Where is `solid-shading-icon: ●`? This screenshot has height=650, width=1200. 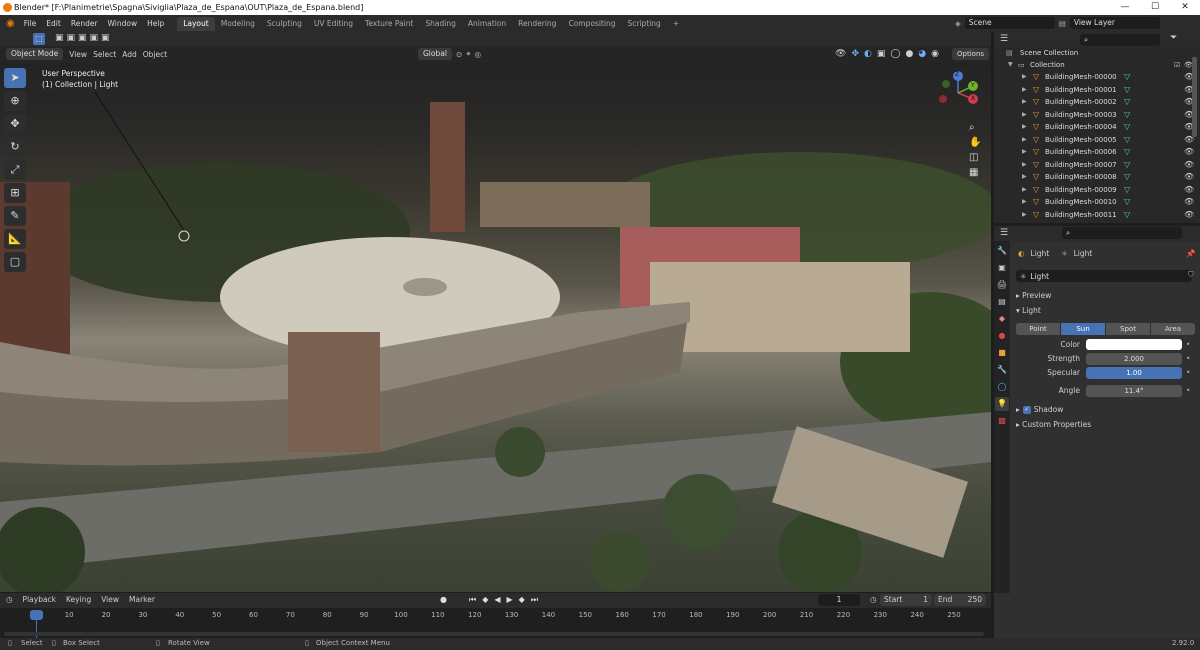
solid-shading-icon: ● is located at coordinates (909, 54).